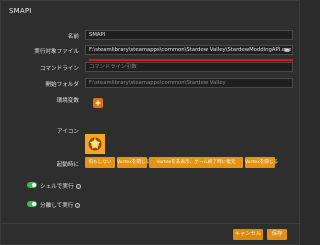  Describe the element at coordinates (277, 234) in the screenshot. I see `save-button: 保存` at that location.